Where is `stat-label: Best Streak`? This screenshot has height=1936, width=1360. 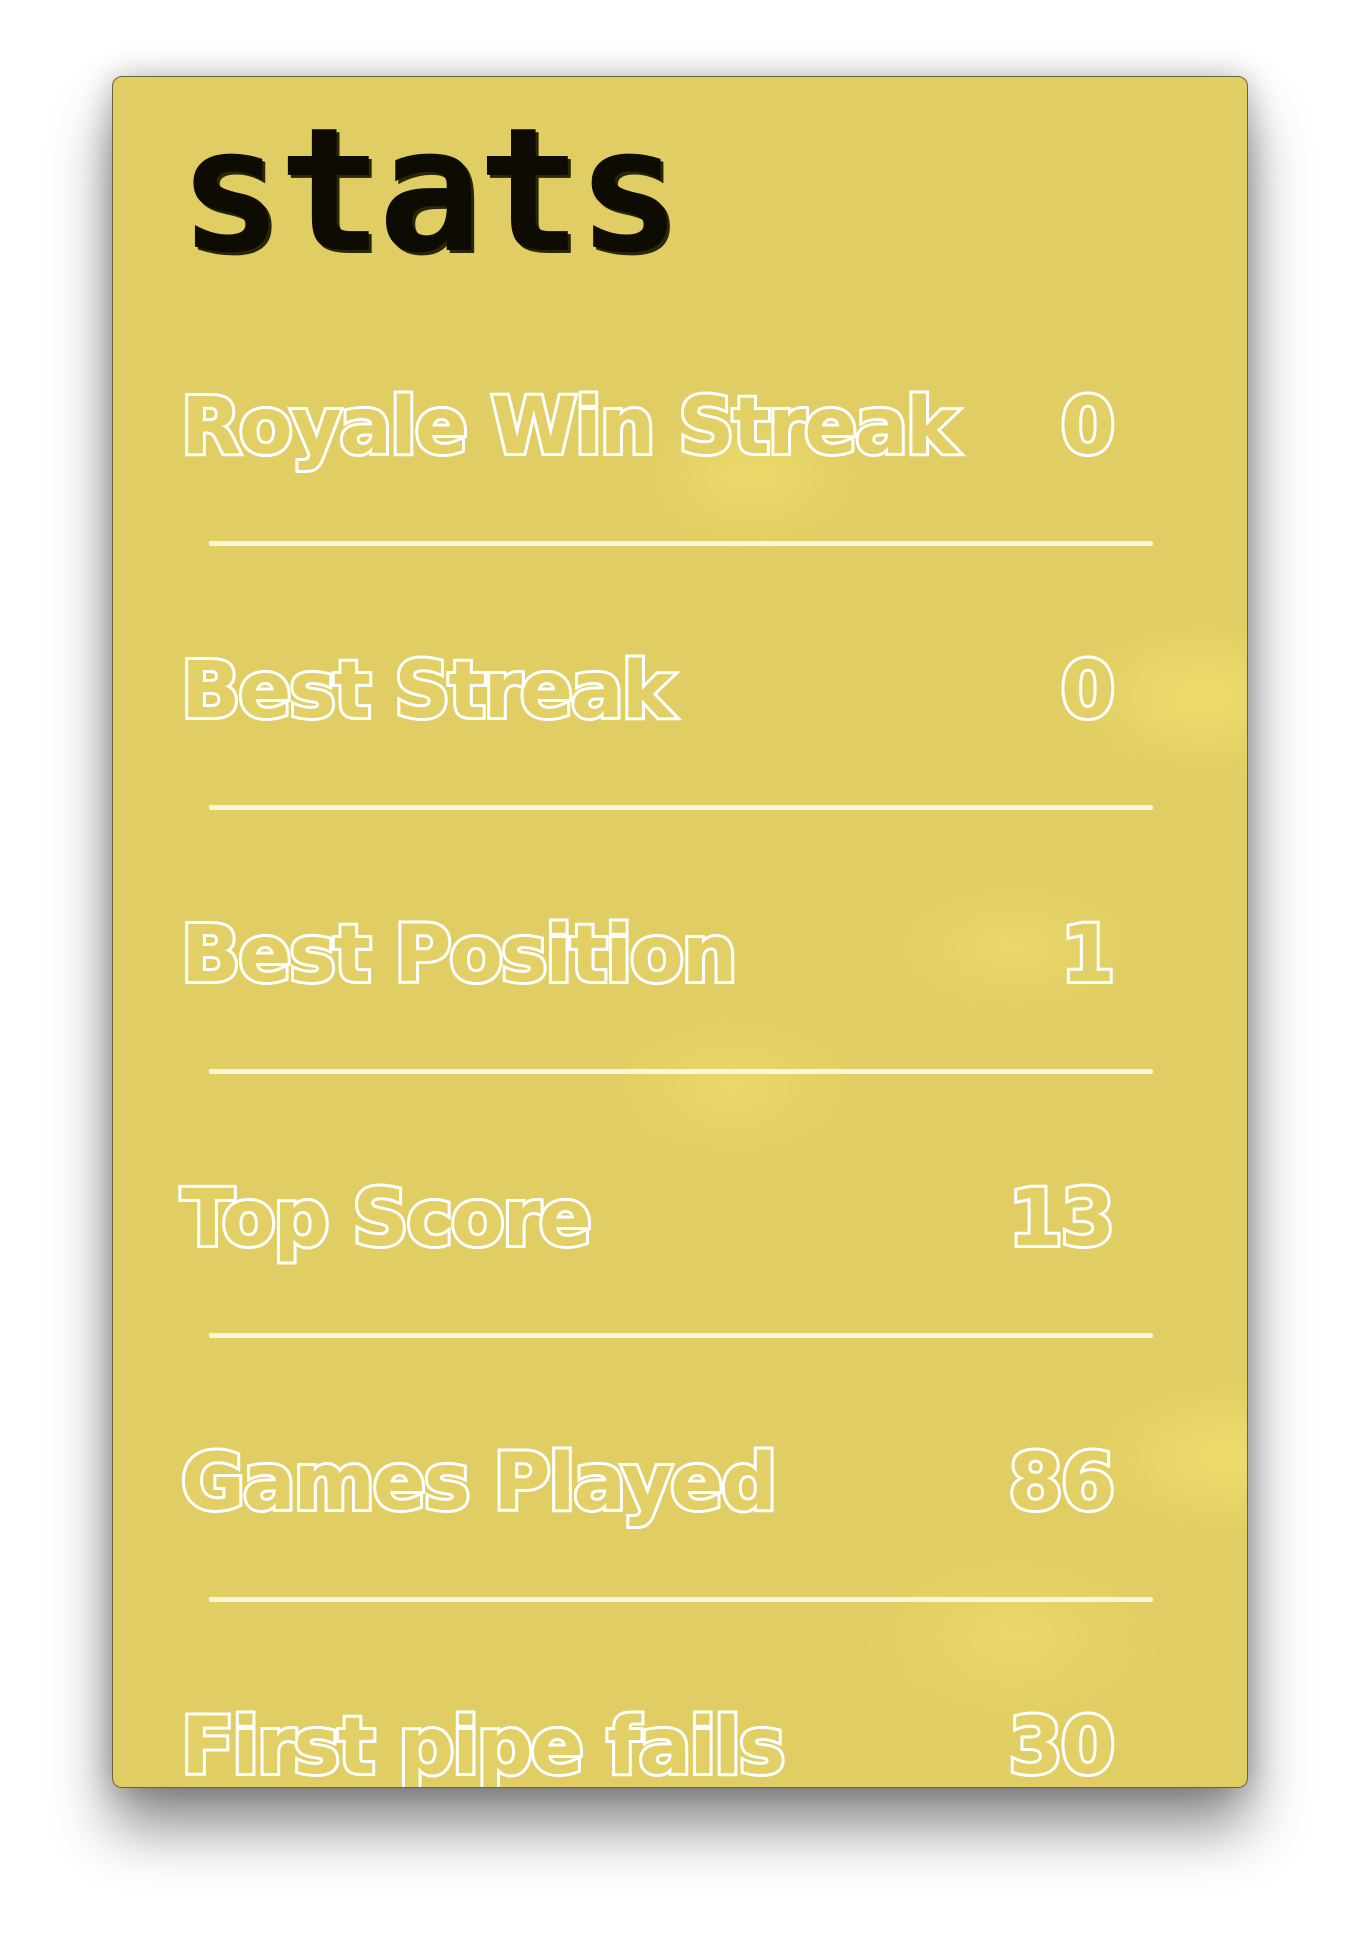 stat-label: Best Streak is located at coordinates (427, 691).